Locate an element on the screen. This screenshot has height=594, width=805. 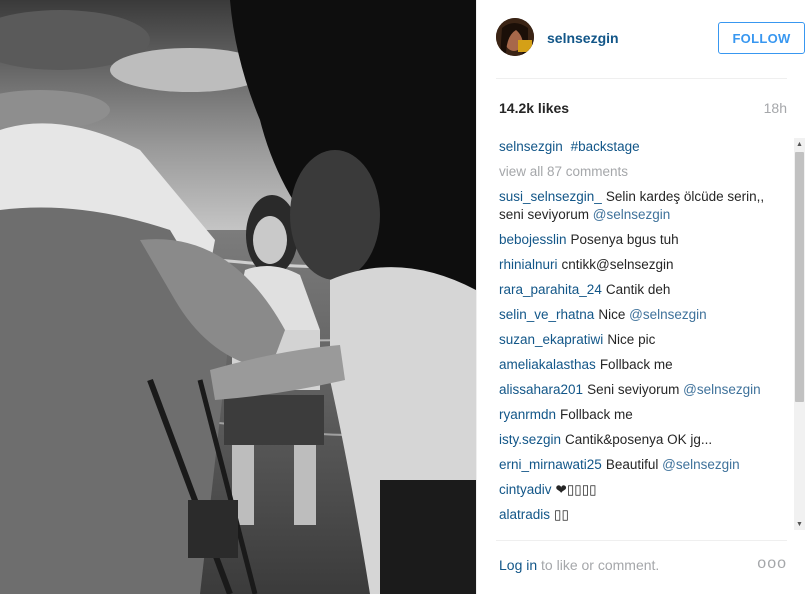
comment-username: ameliakalasthas is located at coordinates (547, 364).